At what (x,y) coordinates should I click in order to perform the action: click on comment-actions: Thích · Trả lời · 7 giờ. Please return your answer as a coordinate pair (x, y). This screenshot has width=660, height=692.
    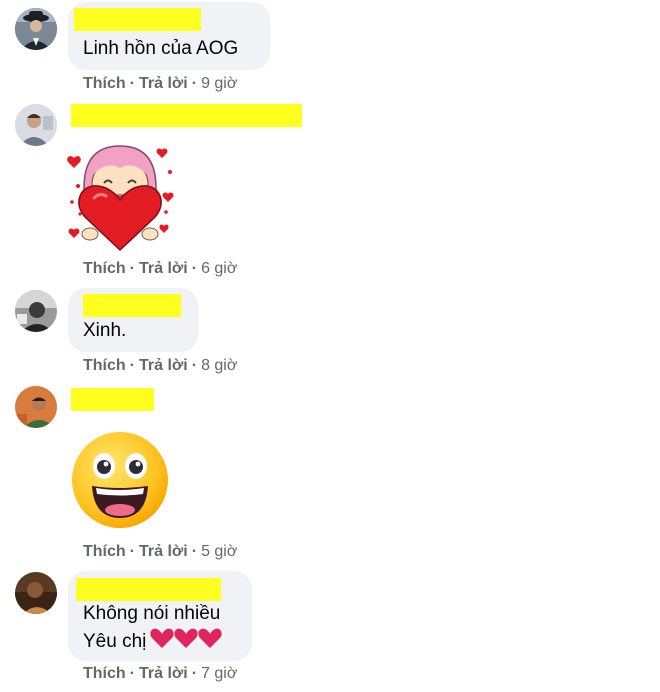
    Looking at the image, I should click on (160, 673).